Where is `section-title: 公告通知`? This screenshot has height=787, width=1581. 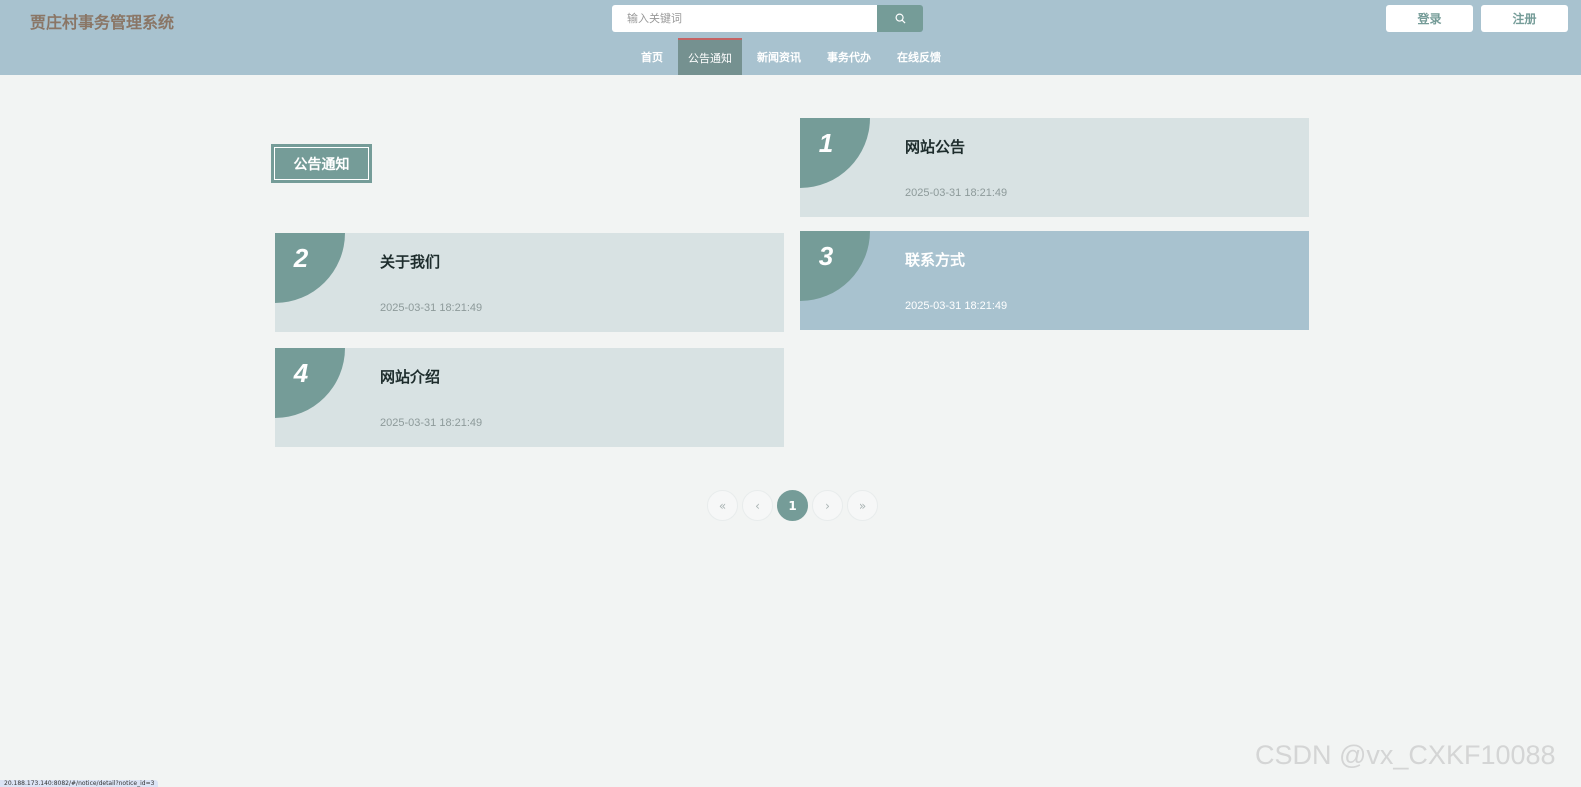 section-title: 公告通知 is located at coordinates (321, 163).